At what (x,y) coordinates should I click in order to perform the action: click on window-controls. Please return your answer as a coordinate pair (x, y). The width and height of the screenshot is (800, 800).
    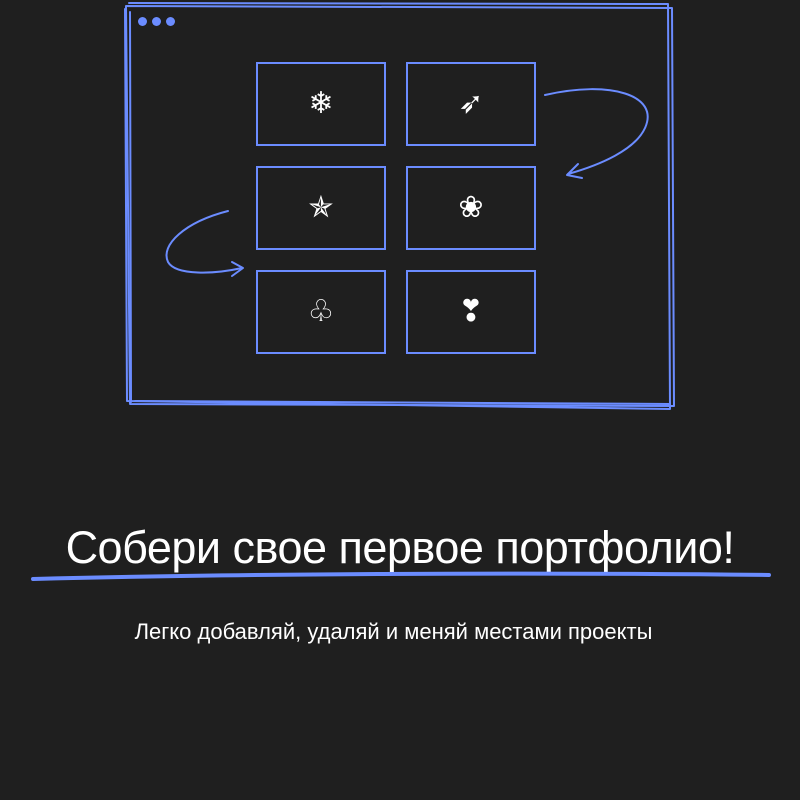
    Looking at the image, I should click on (156, 21).